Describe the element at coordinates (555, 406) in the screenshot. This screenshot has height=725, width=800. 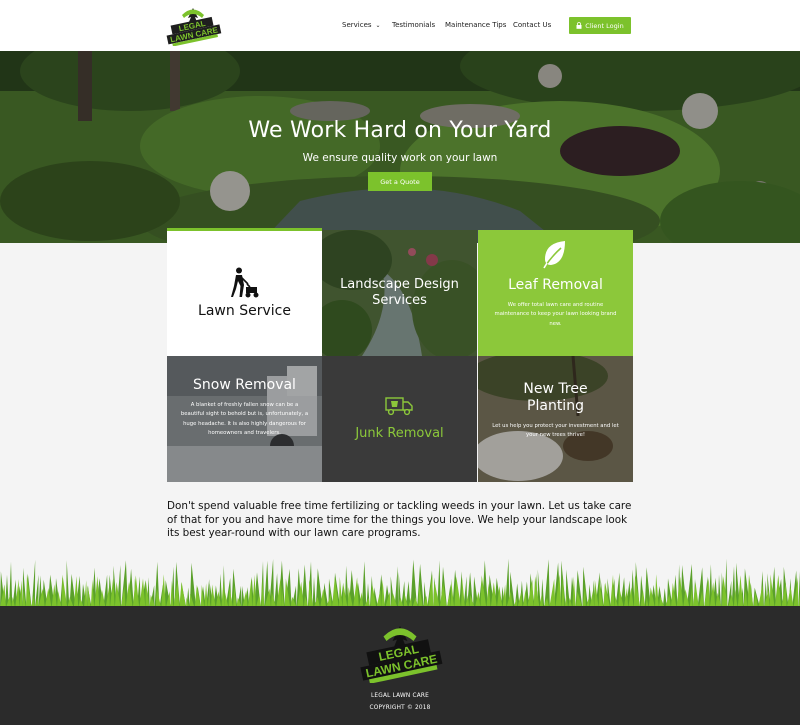
I see `service-title-line2: Planting` at that location.